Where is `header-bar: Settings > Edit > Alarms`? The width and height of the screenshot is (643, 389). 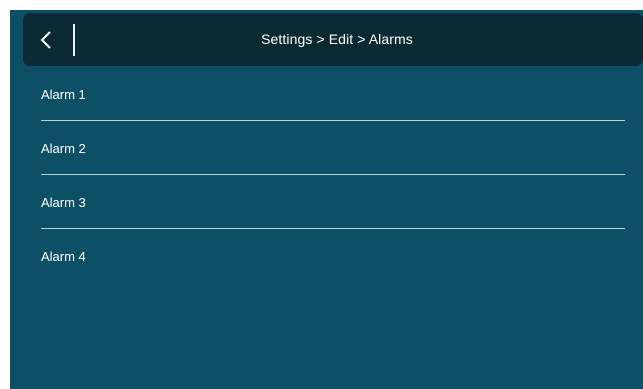 header-bar: Settings > Edit > Alarms is located at coordinates (333, 39).